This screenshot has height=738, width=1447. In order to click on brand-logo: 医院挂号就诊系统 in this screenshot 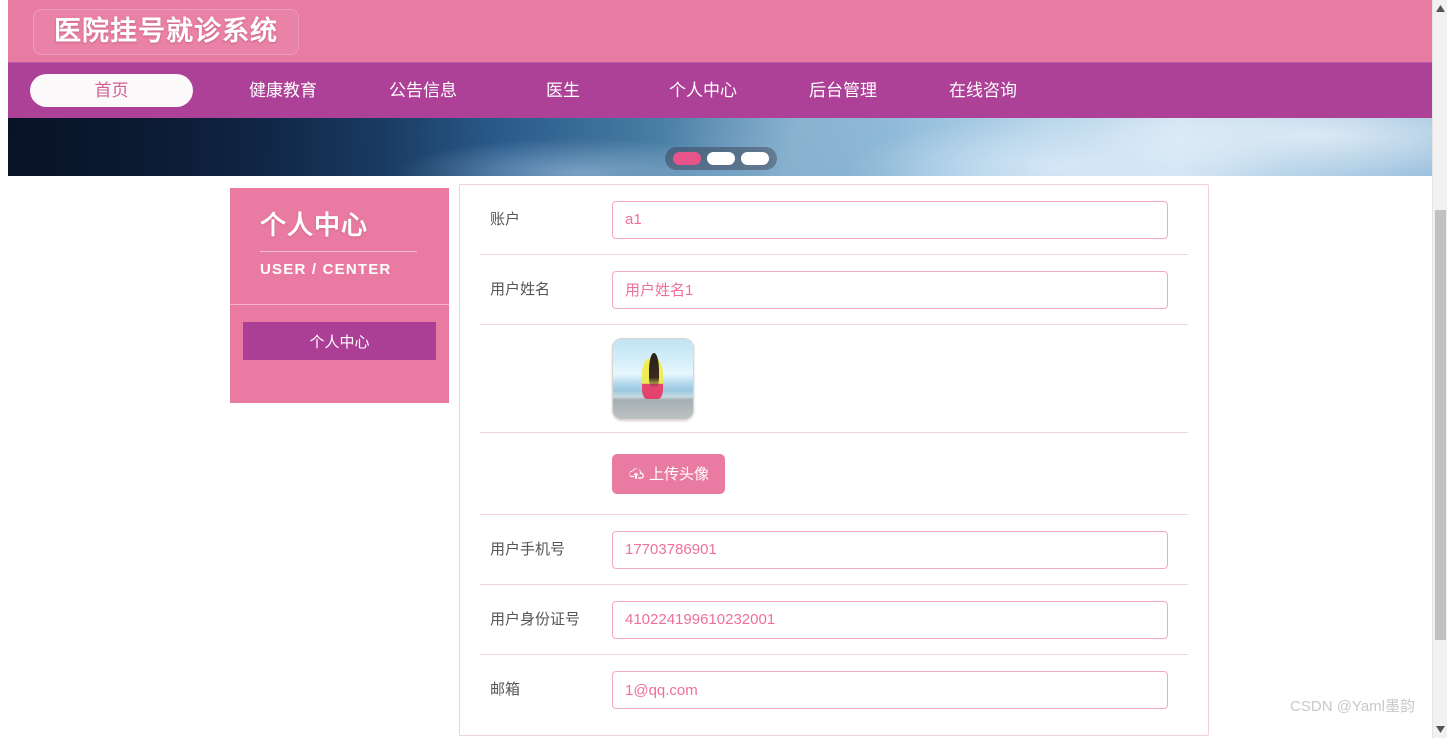, I will do `click(166, 32)`.